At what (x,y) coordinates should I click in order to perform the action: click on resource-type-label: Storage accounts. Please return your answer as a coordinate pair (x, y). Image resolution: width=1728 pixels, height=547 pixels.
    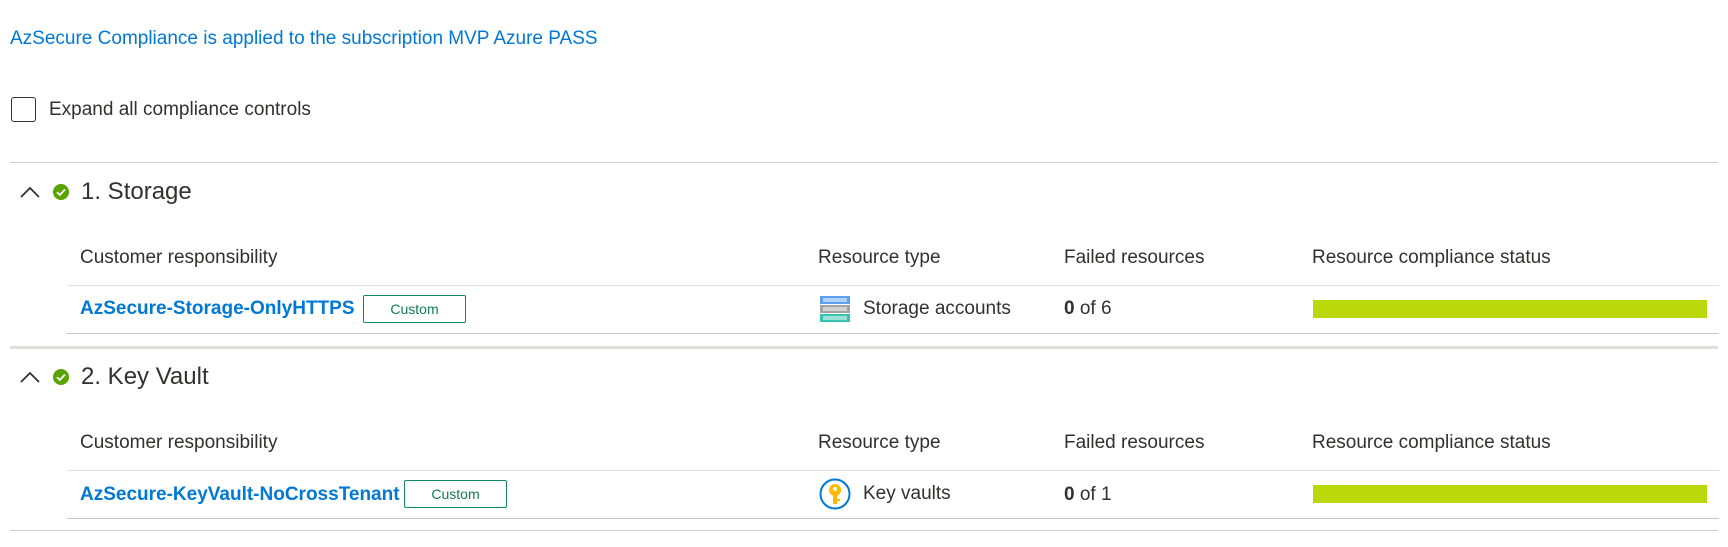
    Looking at the image, I should click on (937, 308).